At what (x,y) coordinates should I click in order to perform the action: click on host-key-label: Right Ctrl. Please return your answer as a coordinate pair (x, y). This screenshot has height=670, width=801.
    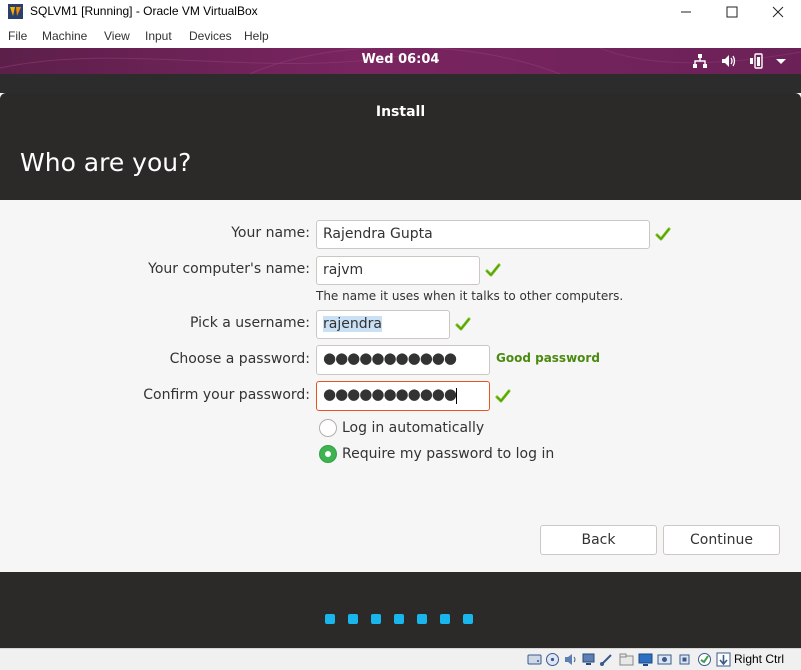
    Looking at the image, I should click on (759, 659).